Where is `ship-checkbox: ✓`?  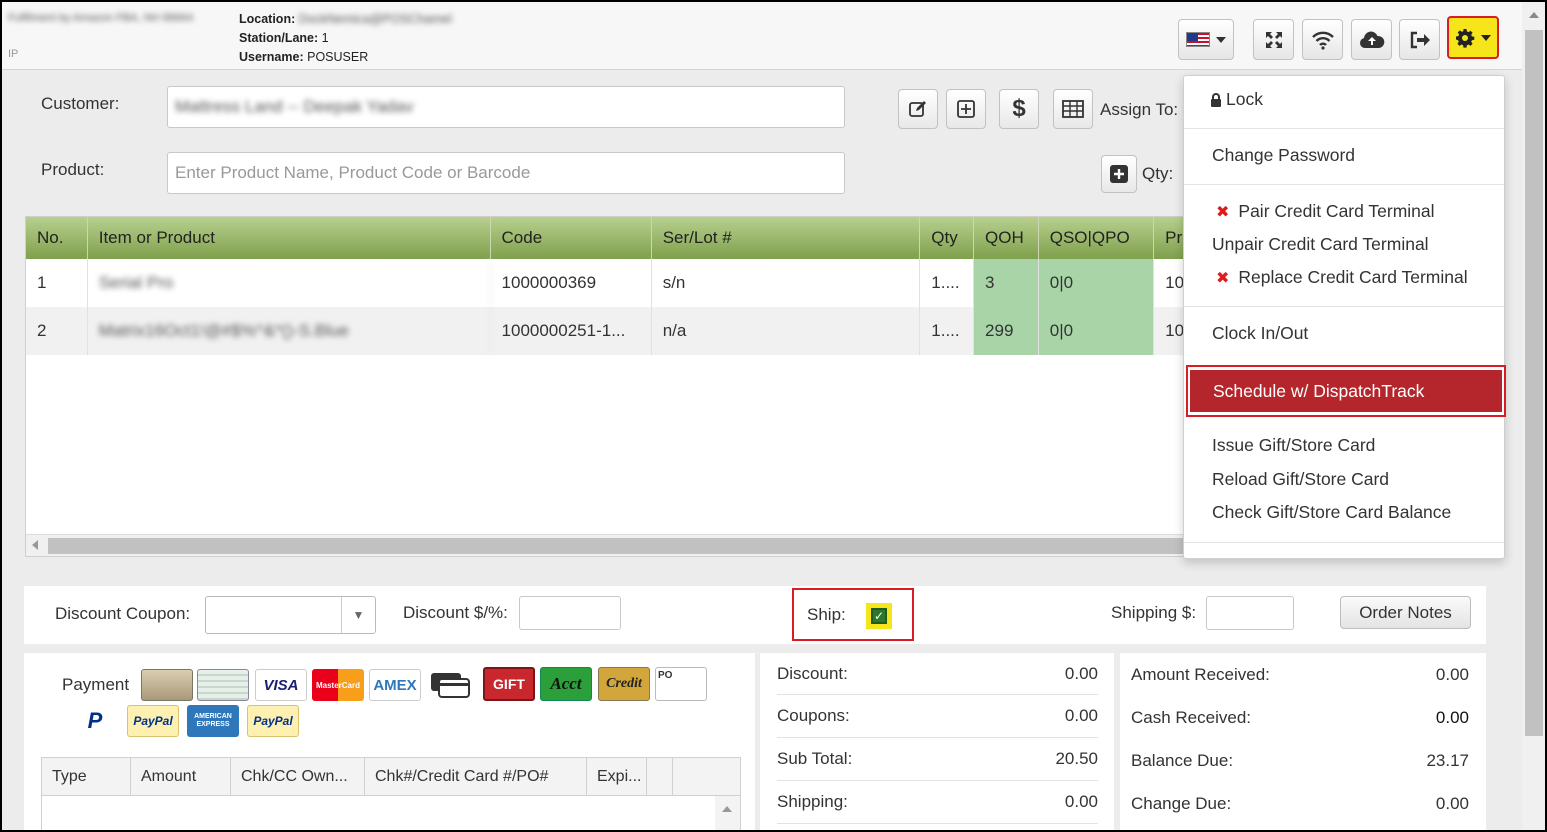
ship-checkbox: ✓ is located at coordinates (879, 616).